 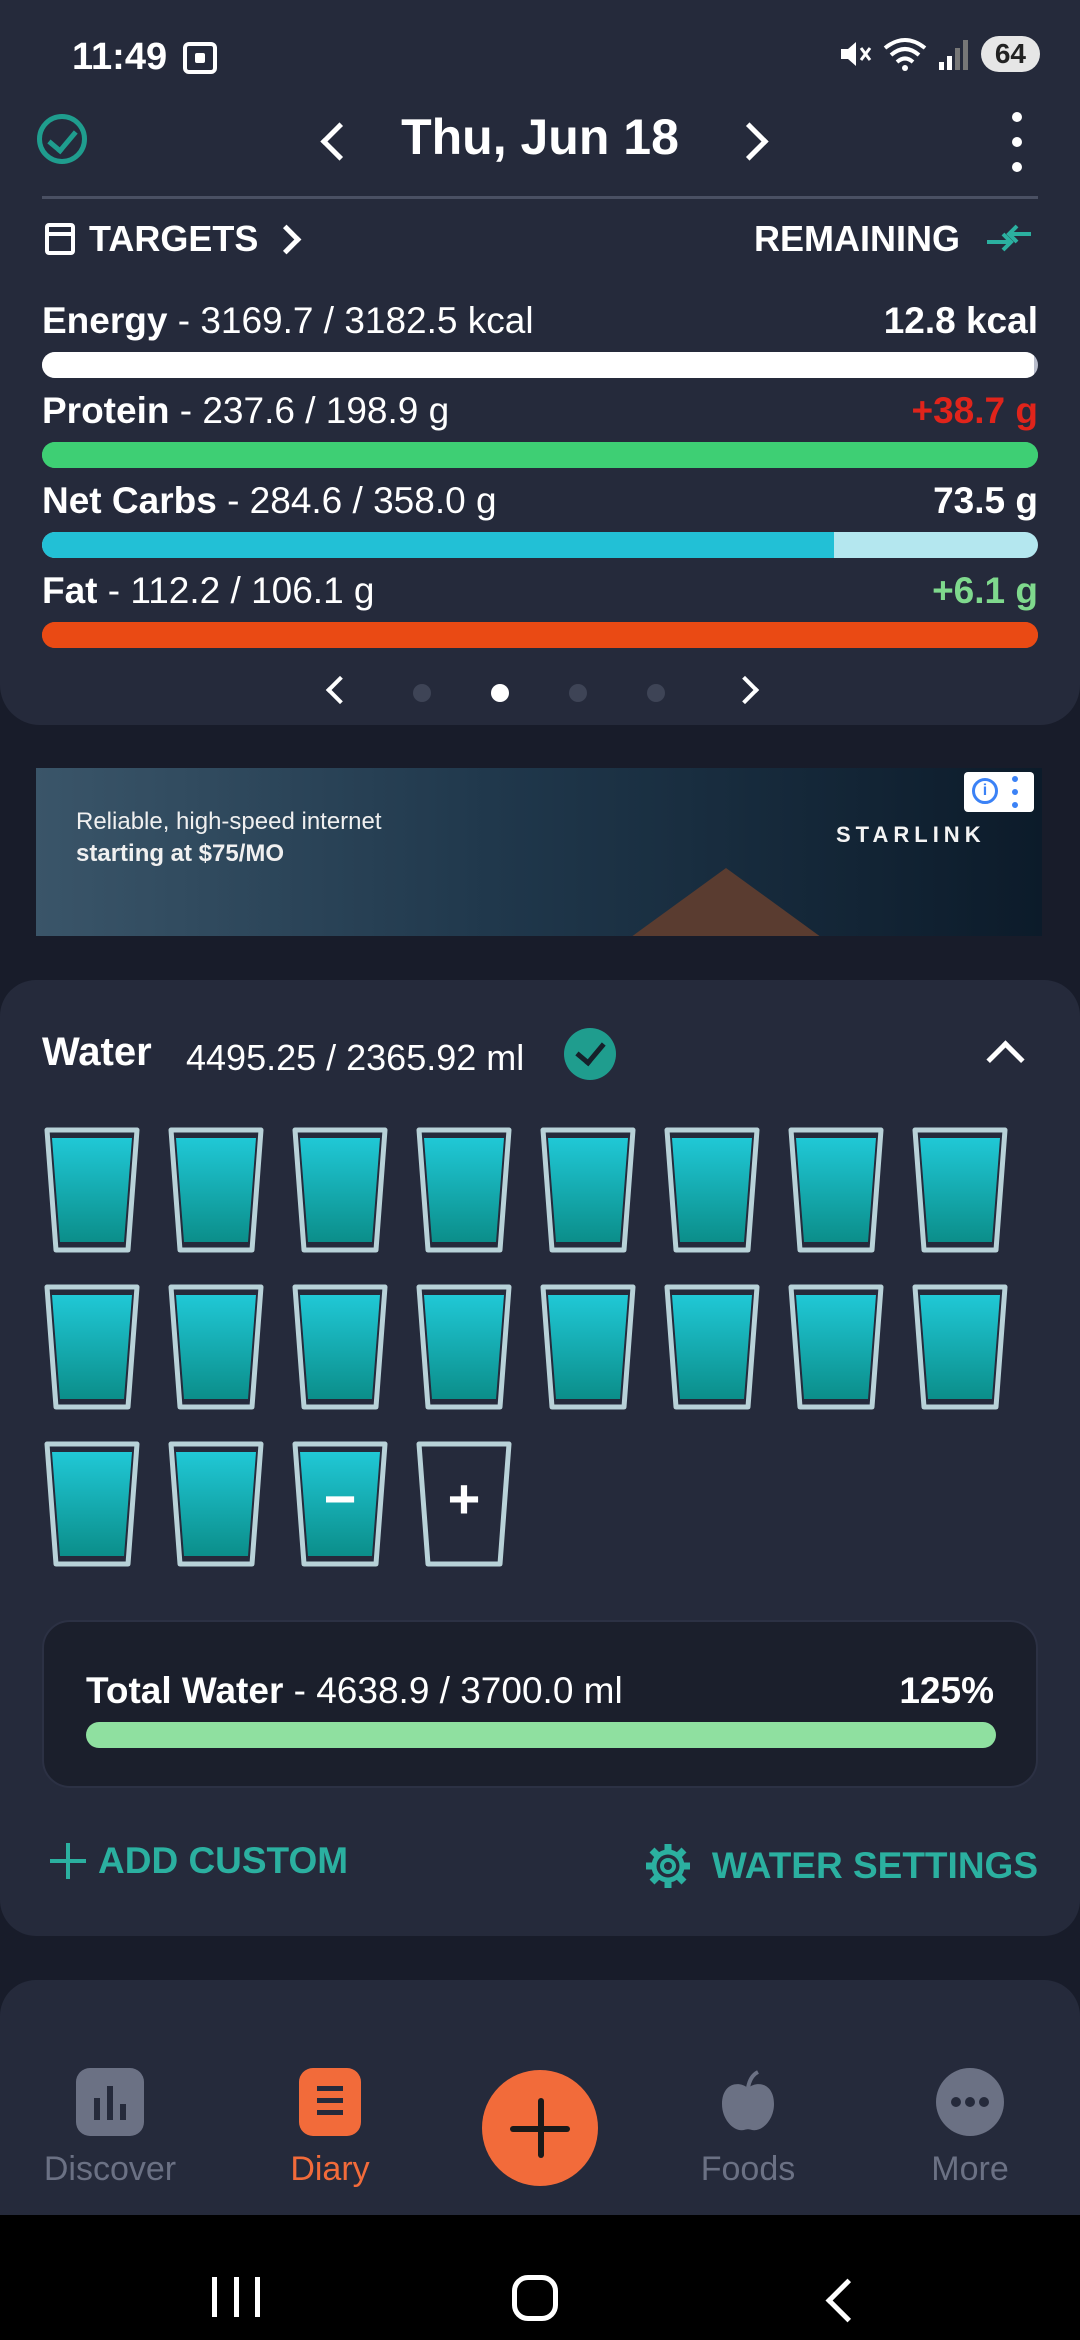 I want to click on ad-line-2: starting at $75/MO, so click(x=180, y=853).